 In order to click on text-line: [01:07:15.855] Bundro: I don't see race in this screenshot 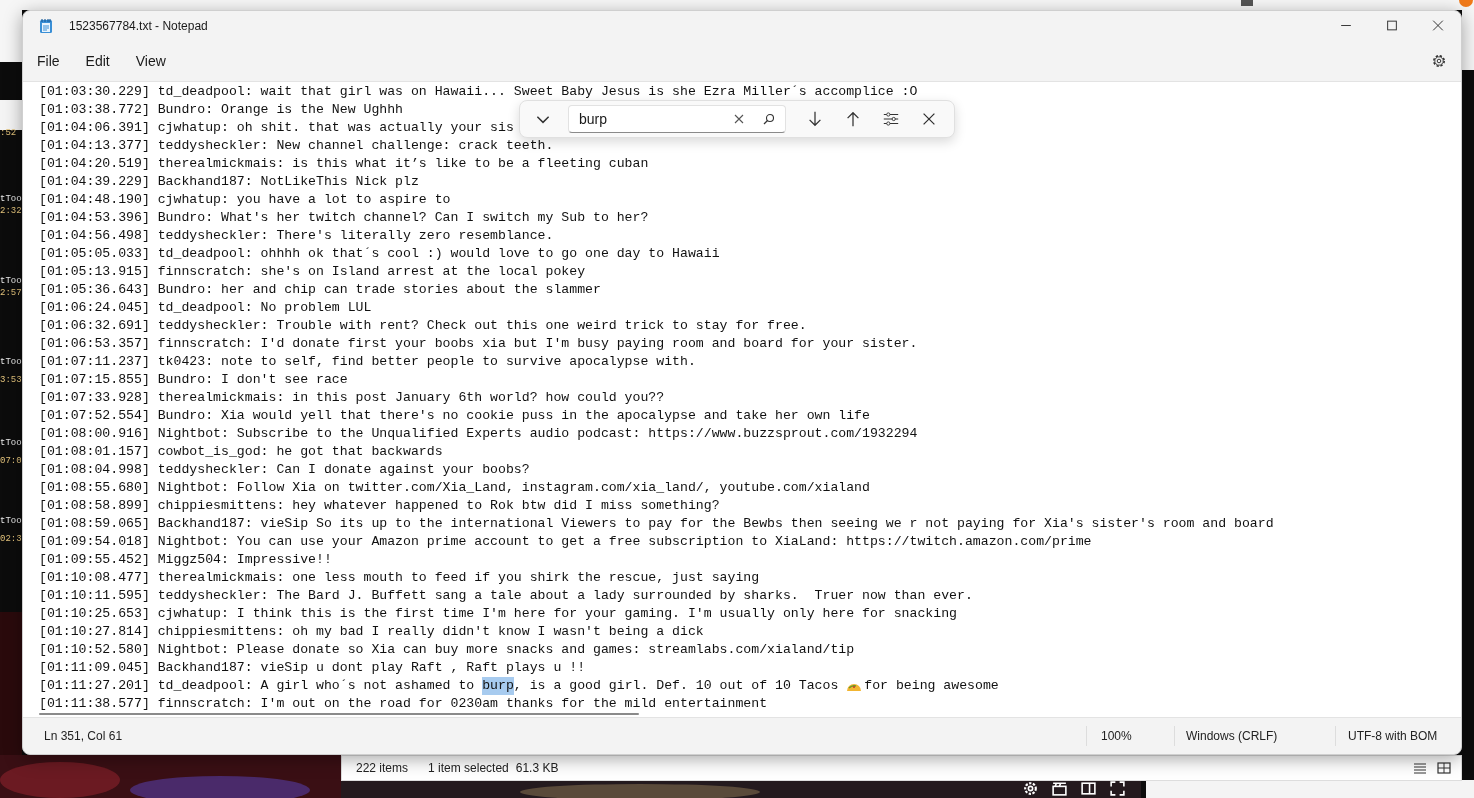, I will do `click(193, 380)`.